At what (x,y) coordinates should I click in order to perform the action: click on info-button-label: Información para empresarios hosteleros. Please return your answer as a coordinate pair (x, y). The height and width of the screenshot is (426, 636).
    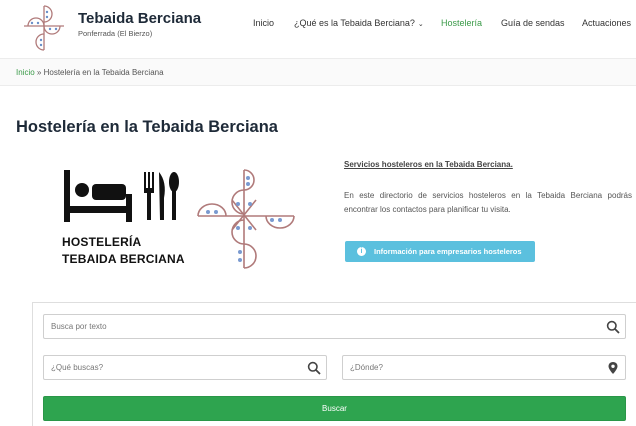
    Looking at the image, I should click on (448, 251).